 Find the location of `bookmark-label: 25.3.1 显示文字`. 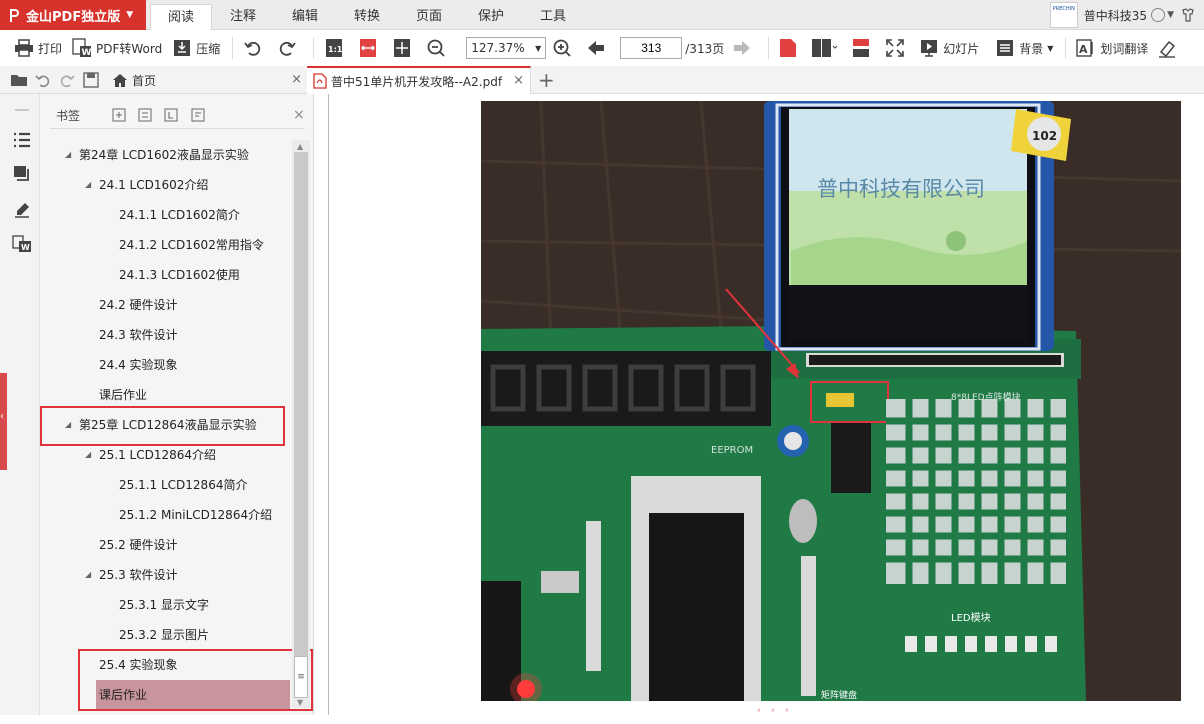

bookmark-label: 25.3.1 显示文字 is located at coordinates (164, 605).